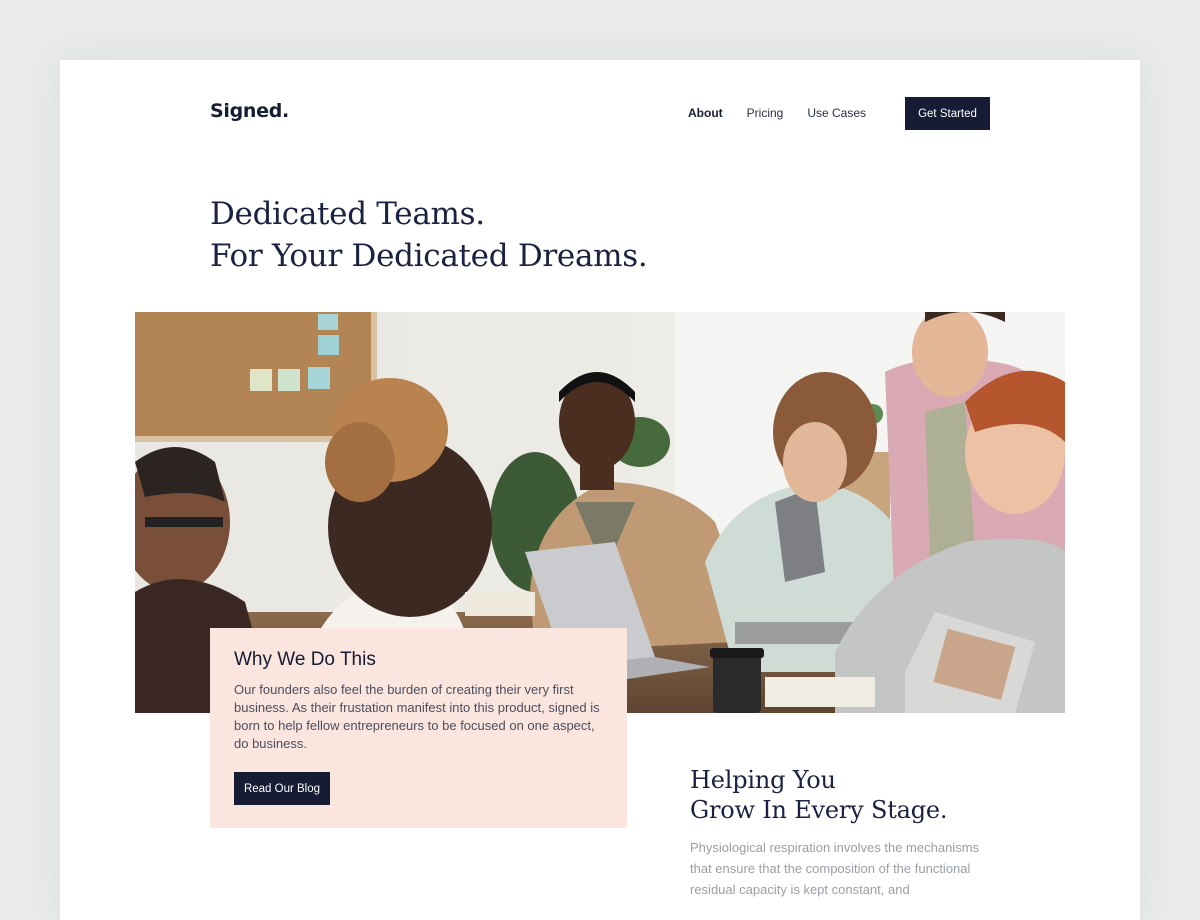  Describe the element at coordinates (836, 113) in the screenshot. I see `nav-item-use-cases: Use Cases` at that location.